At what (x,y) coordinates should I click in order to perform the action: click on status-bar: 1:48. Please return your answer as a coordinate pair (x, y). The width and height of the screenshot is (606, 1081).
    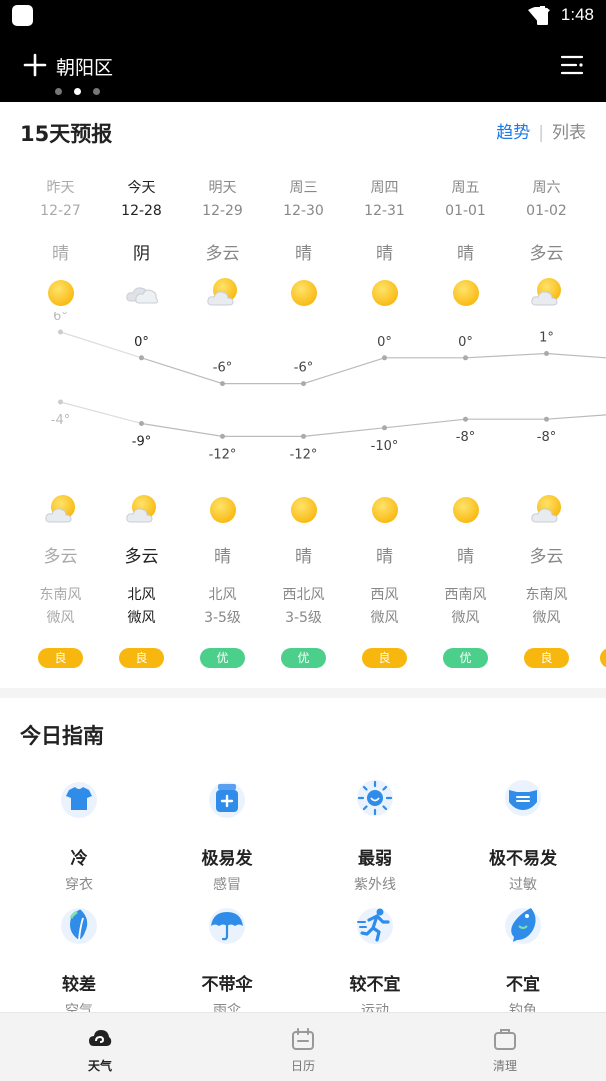
    Looking at the image, I should click on (303, 16).